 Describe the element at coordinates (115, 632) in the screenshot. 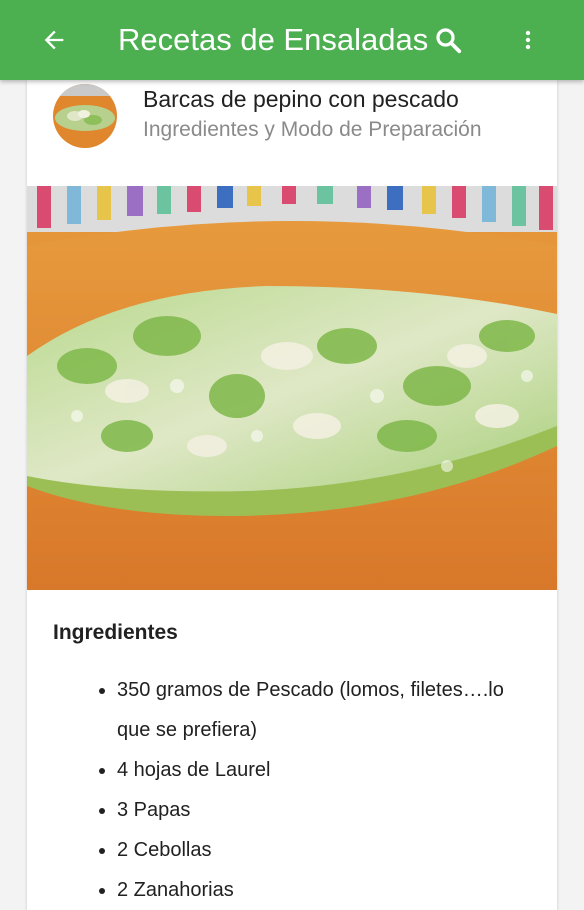

I see `ingredients-heading: Ingredientes` at that location.